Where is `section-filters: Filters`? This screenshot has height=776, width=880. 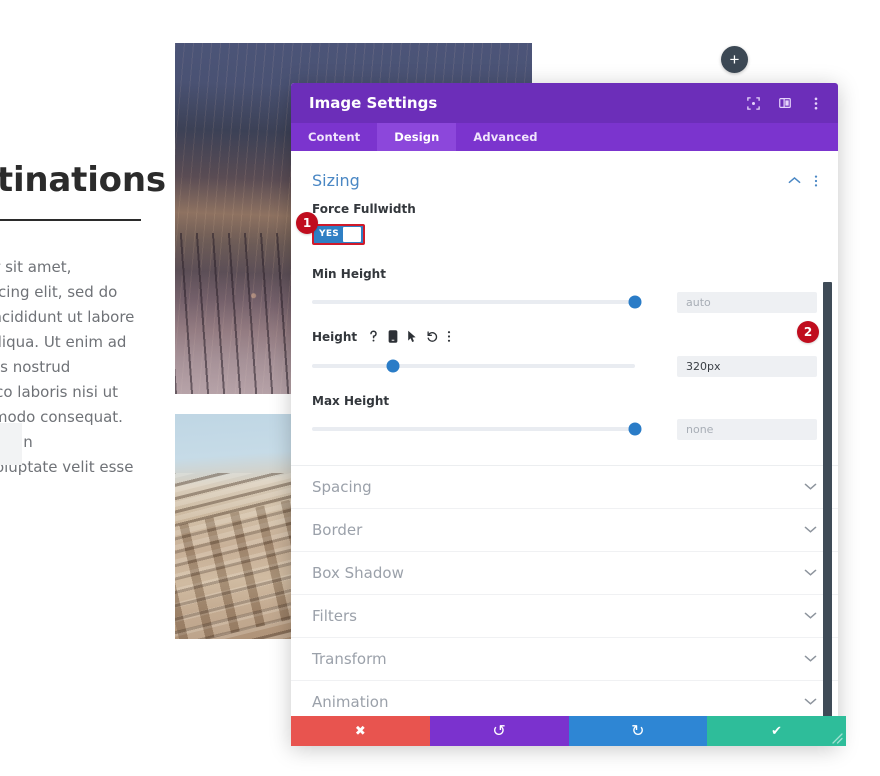 section-filters: Filters is located at coordinates (564, 615).